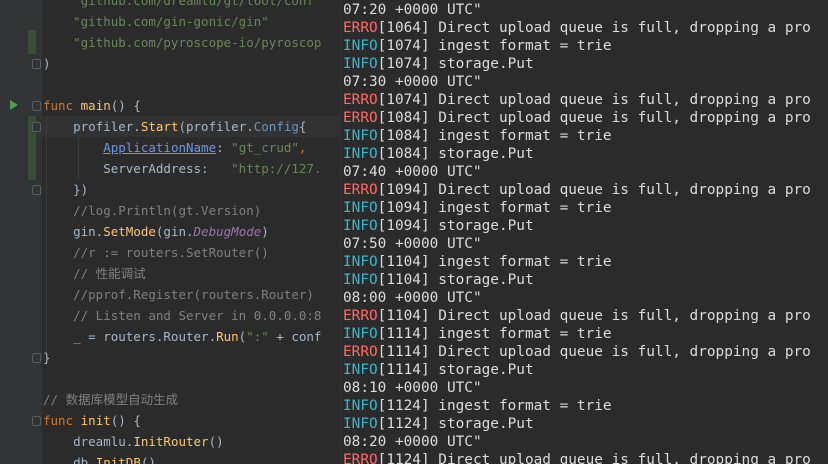 Image resolution: width=828 pixels, height=464 pixels. What do you see at coordinates (455, 154) in the screenshot?
I see `log-message: [1084] storage.Put` at bounding box center [455, 154].